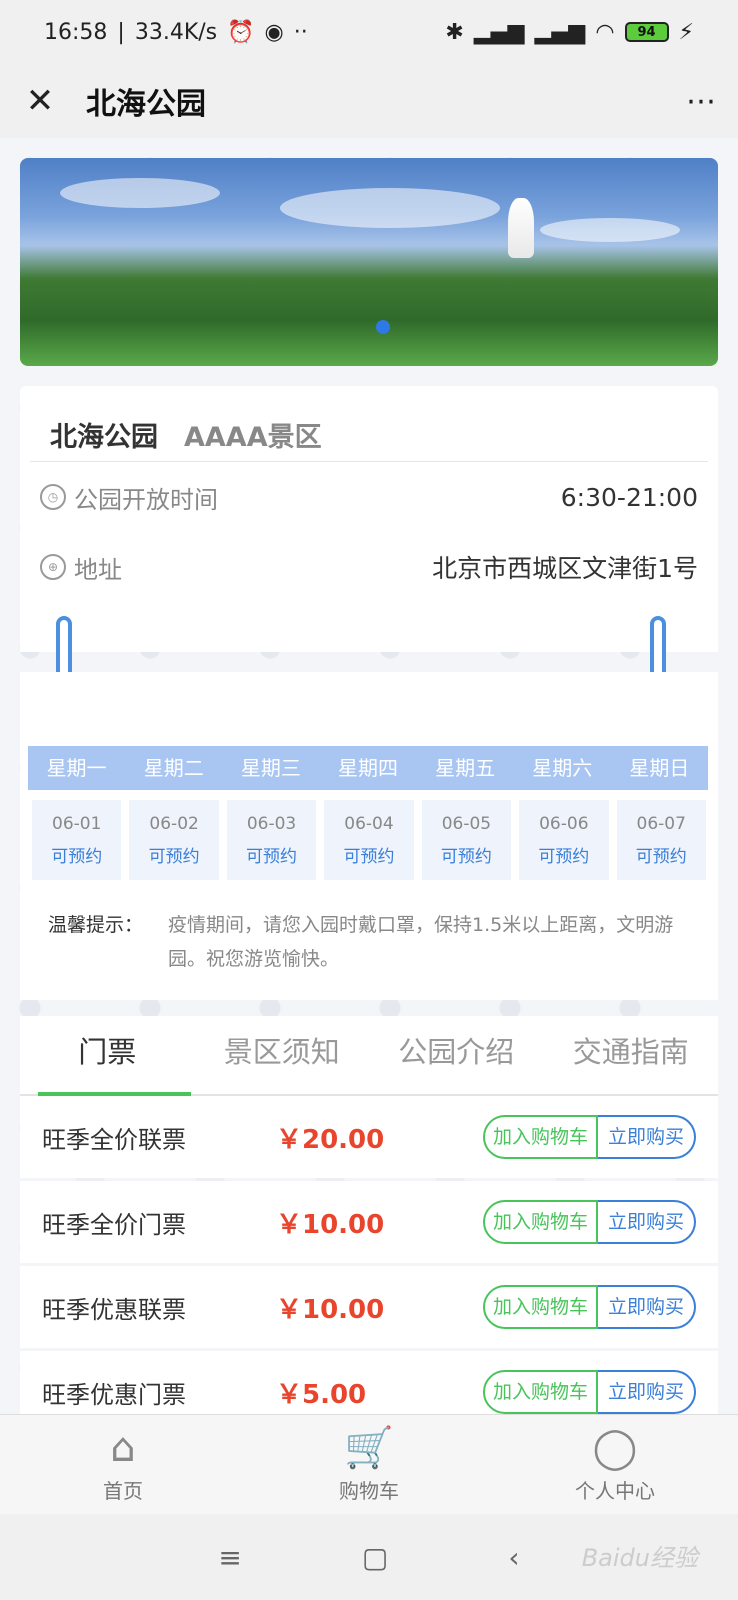 The width and height of the screenshot is (738, 1600). I want to click on nav-home: ⌂ 首页, so click(123, 1464).